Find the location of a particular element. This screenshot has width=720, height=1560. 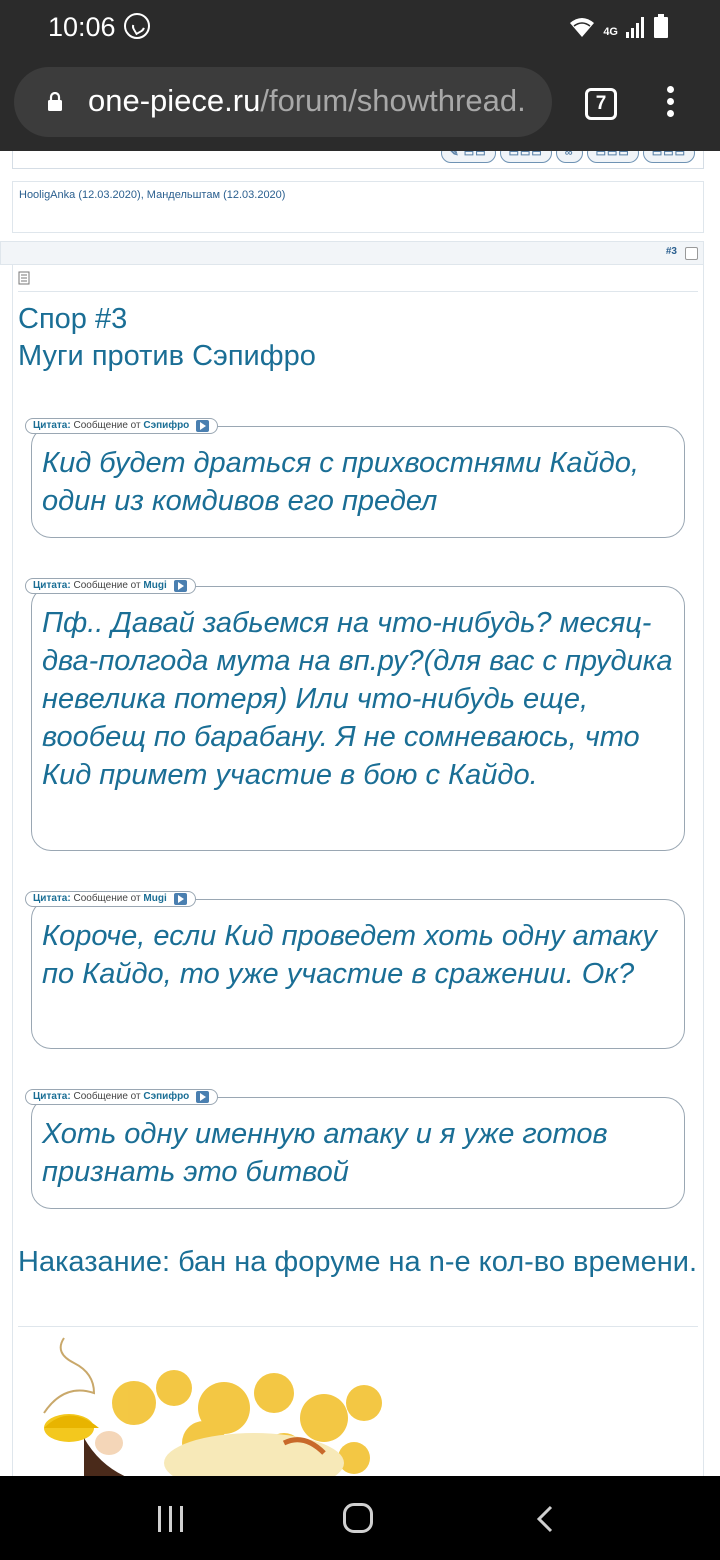

whatsapp-icon is located at coordinates (137, 26).